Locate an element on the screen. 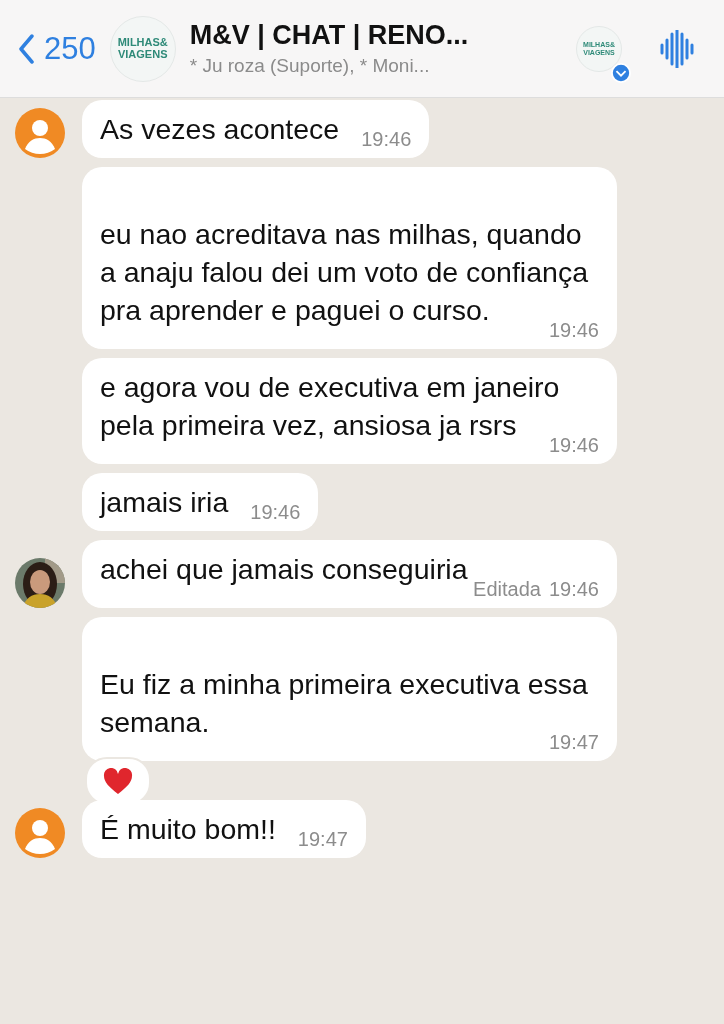 This screenshot has height=1024, width=724. logo-text: MILHAS& is located at coordinates (142, 42).